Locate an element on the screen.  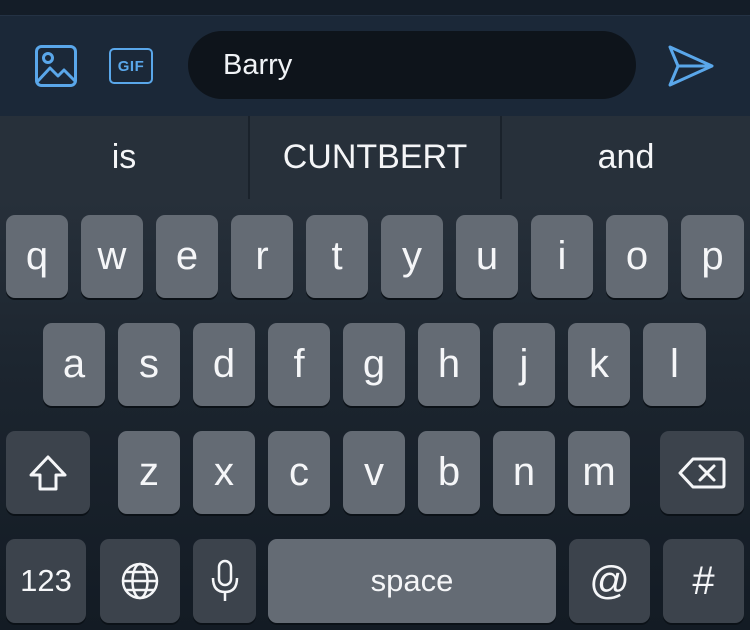
gif-label: GIF is located at coordinates (131, 66).